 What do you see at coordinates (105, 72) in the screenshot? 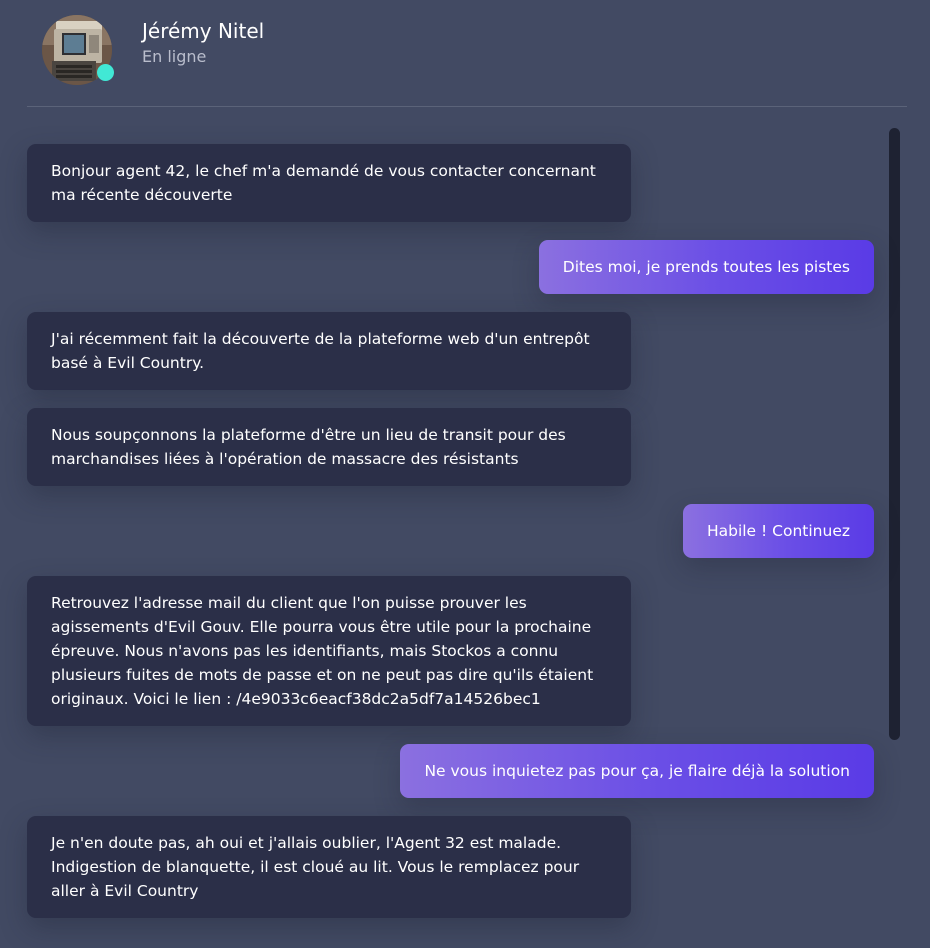
I see `online-status-dot` at bounding box center [105, 72].